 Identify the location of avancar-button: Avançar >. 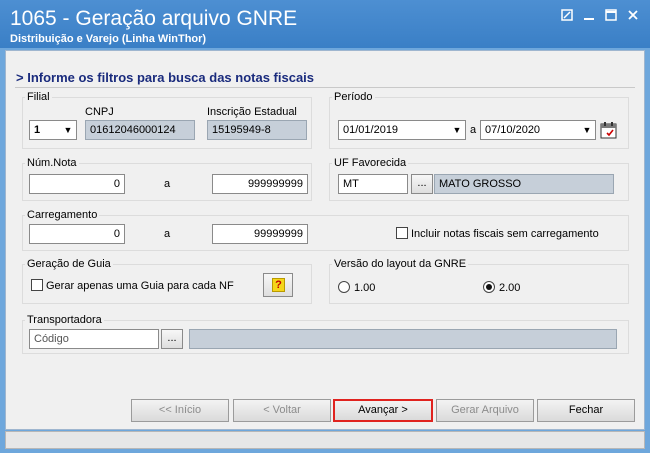
(383, 410).